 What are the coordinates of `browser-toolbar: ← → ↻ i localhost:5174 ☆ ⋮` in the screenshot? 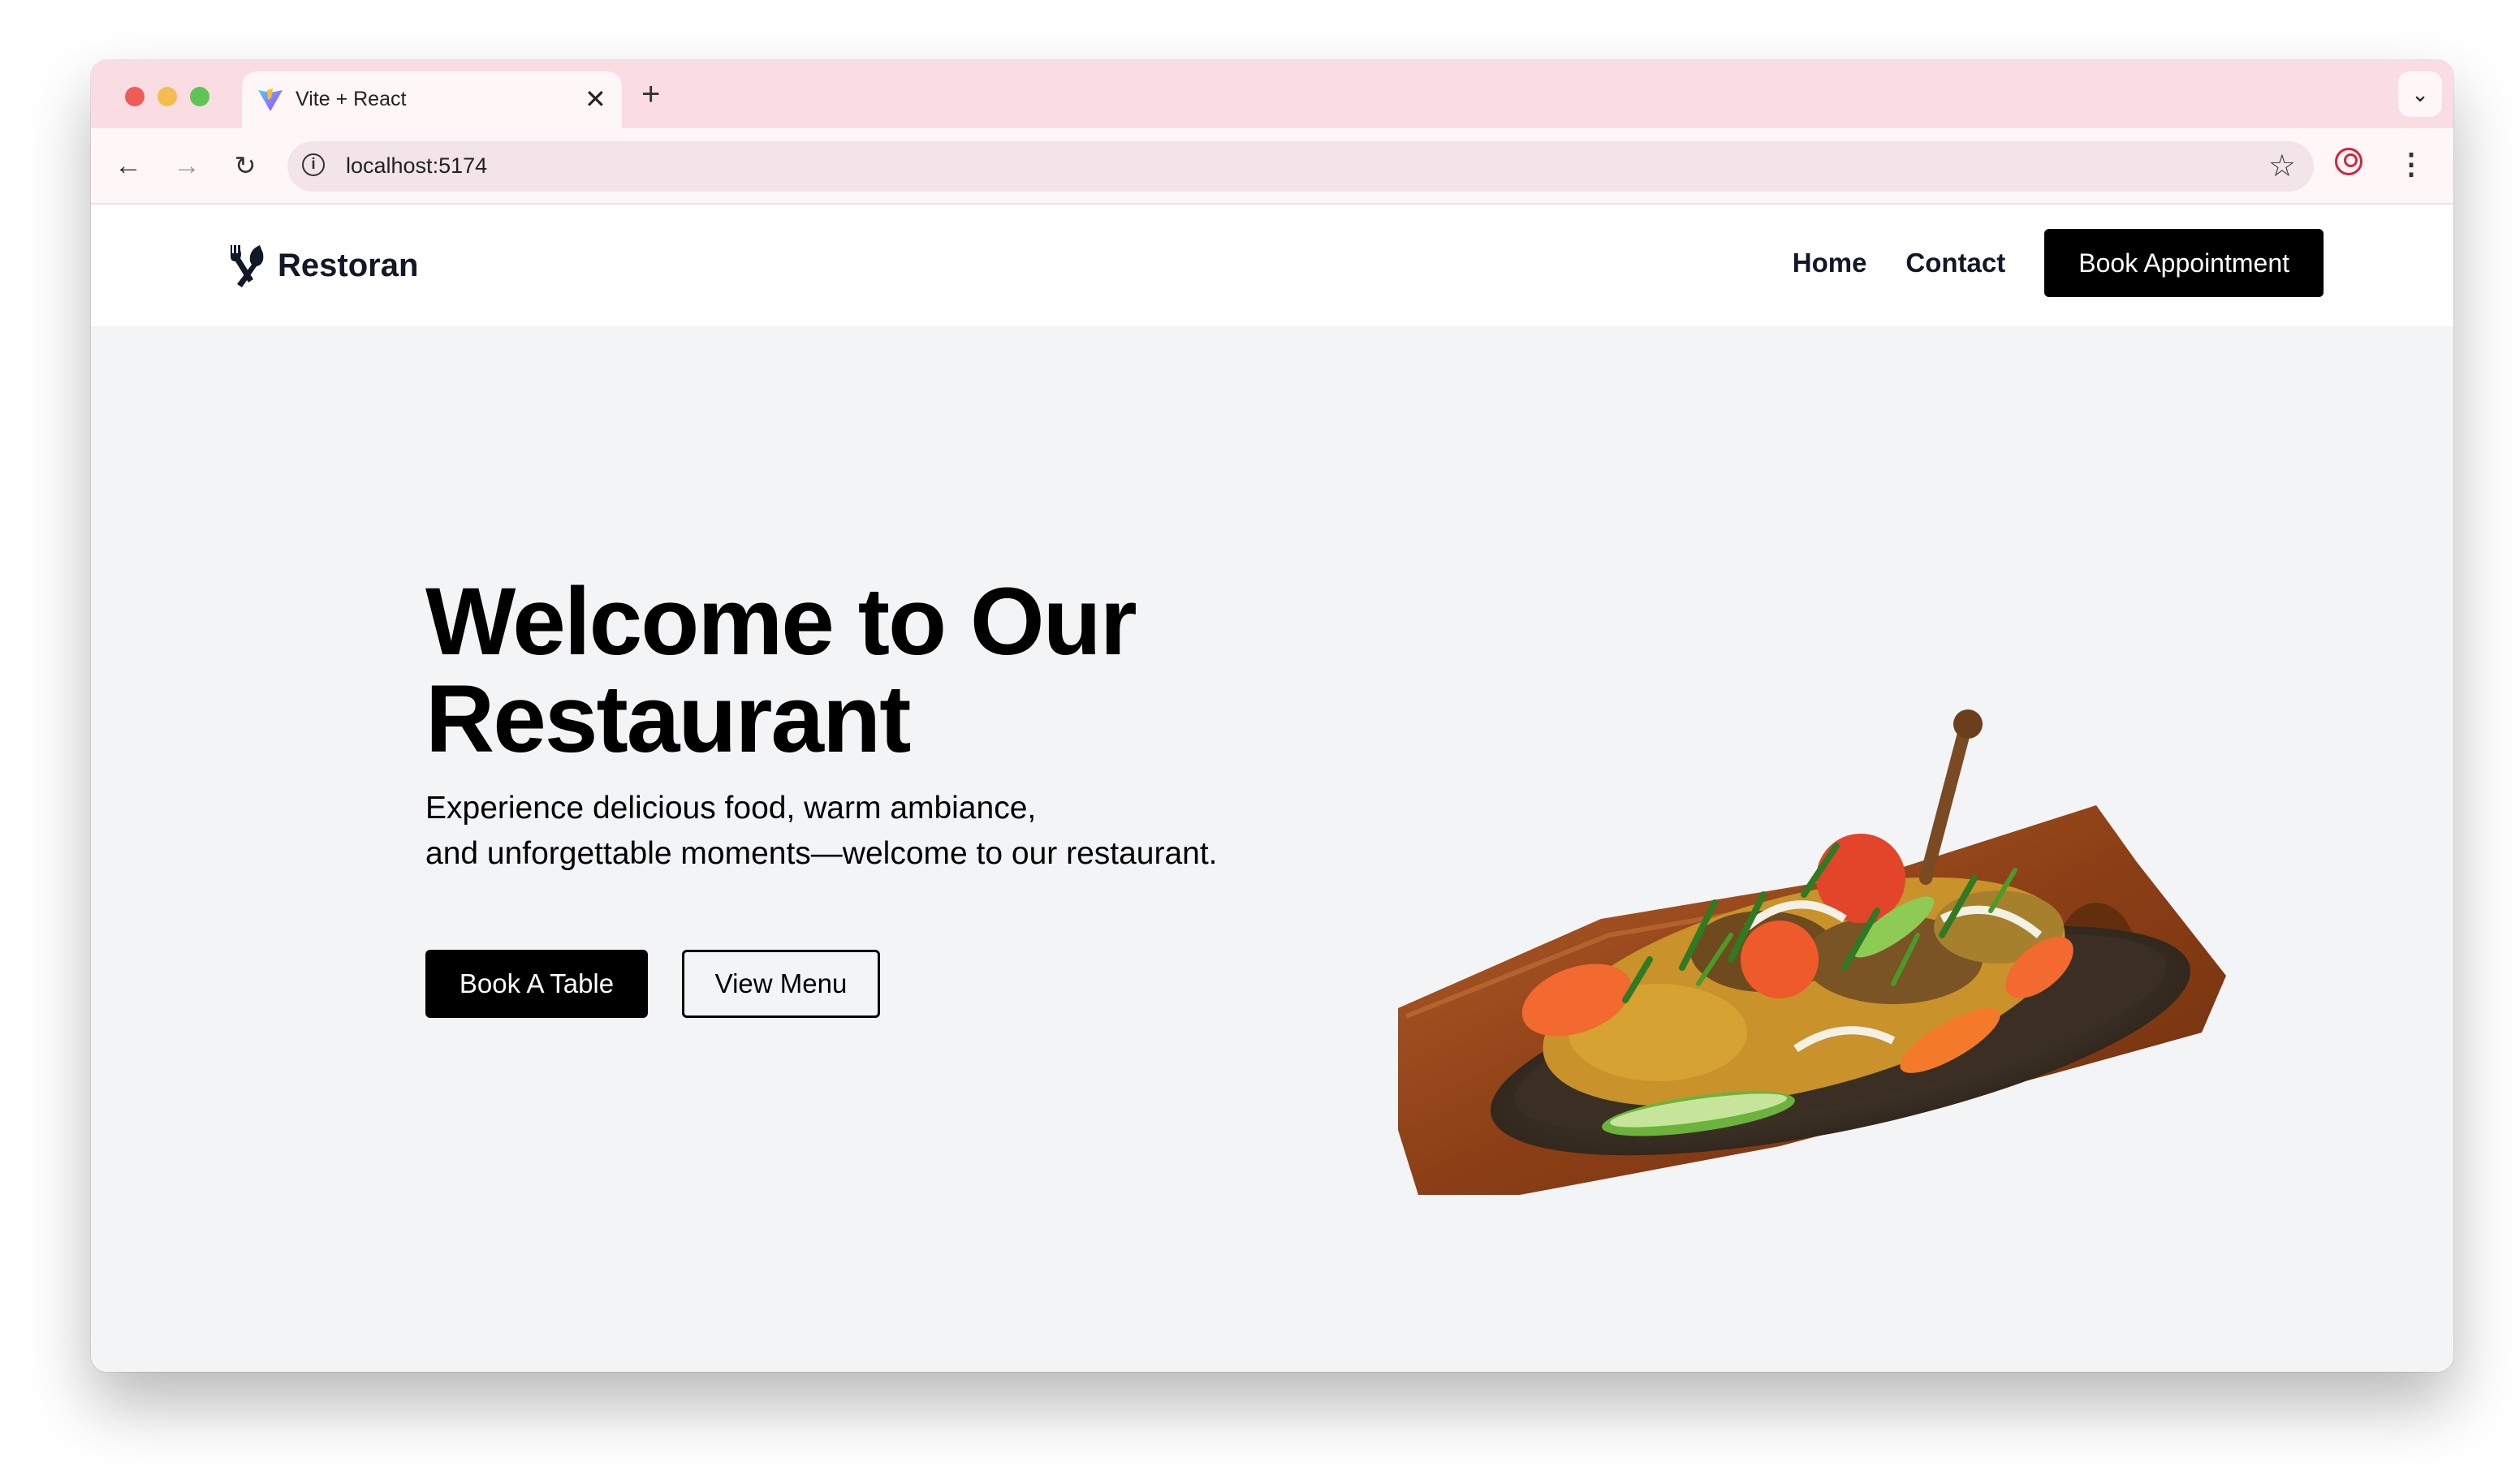 It's located at (1272, 166).